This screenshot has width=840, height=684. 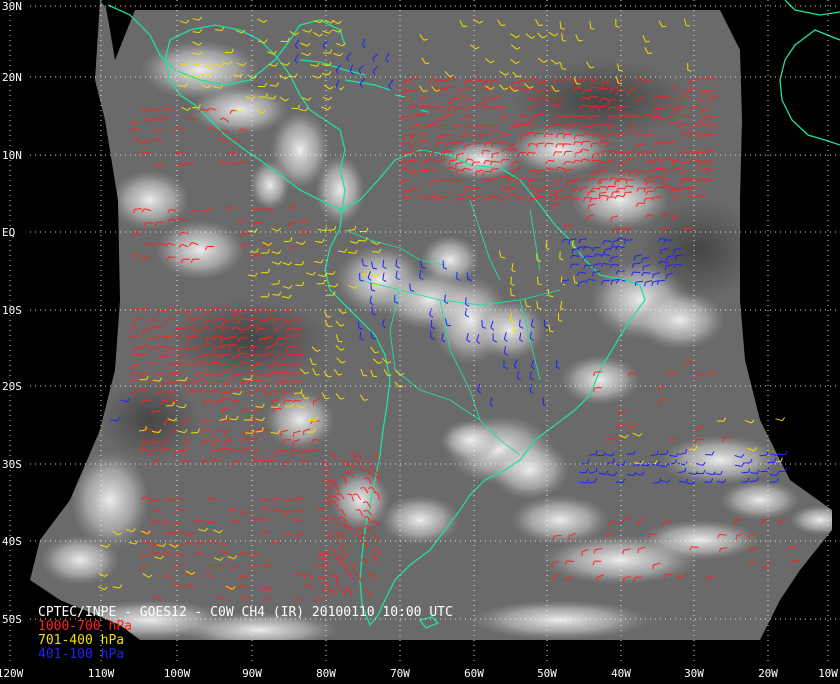 I want to click on lat-label-eq: EQ, so click(x=8, y=232).